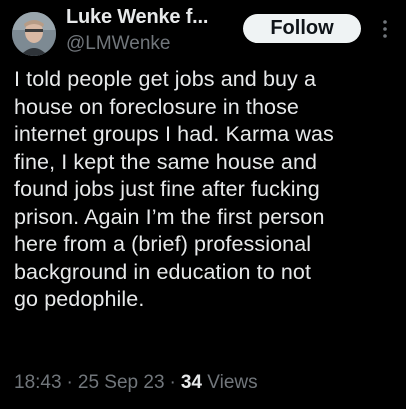  I want to click on tweet-meta: 18:43 · 25 Sep 23 · 34 Views, so click(136, 383).